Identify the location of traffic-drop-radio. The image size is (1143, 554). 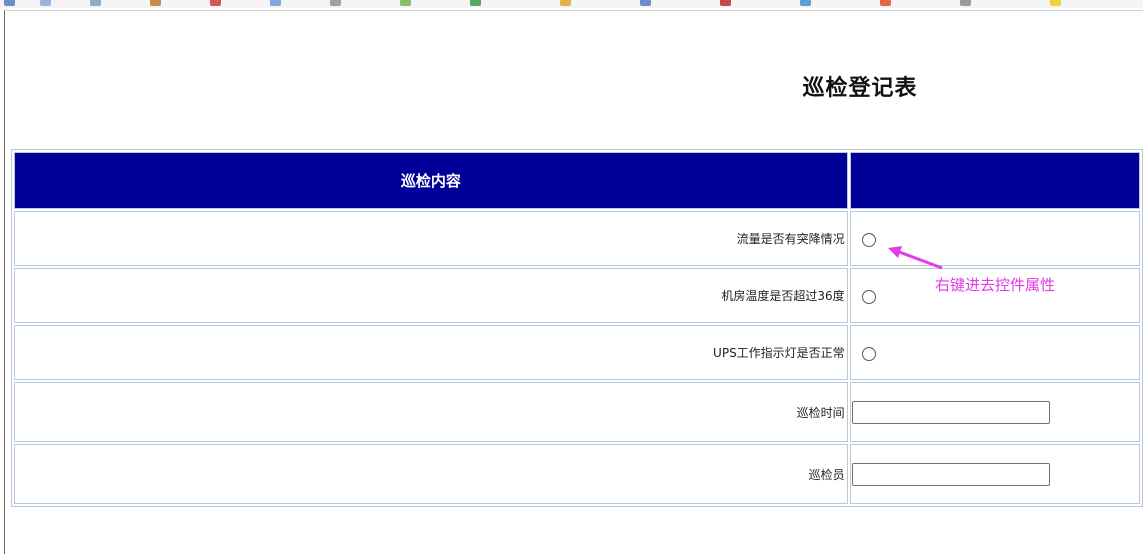
(868, 239).